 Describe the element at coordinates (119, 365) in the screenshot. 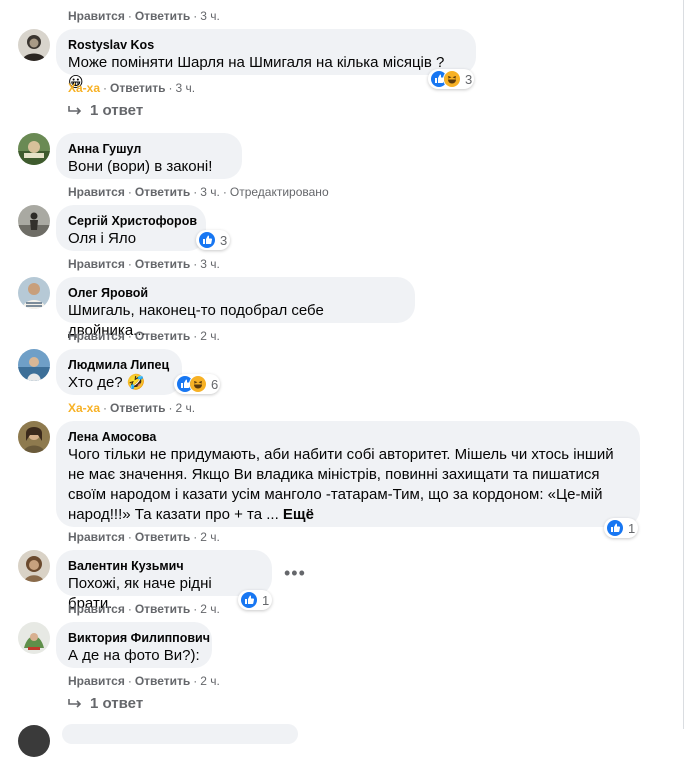

I see `author-name: Людмила Липец` at that location.